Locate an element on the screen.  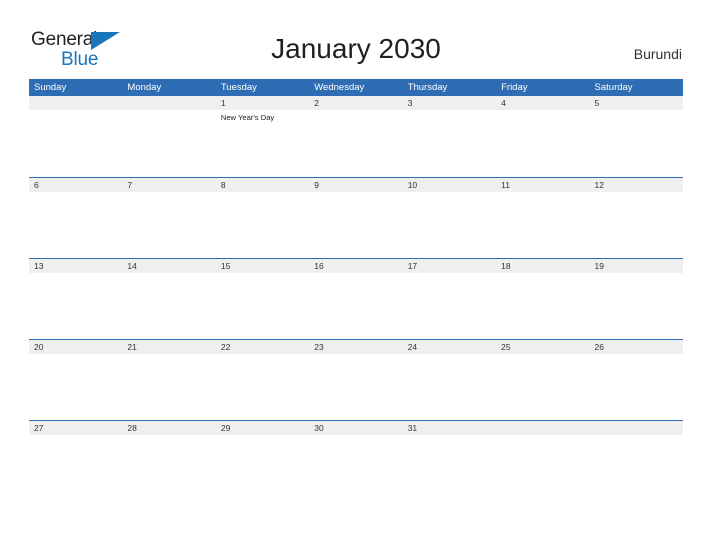
week-cells: 13 14 15 16 17 18 19 is located at coordinates (356, 299).